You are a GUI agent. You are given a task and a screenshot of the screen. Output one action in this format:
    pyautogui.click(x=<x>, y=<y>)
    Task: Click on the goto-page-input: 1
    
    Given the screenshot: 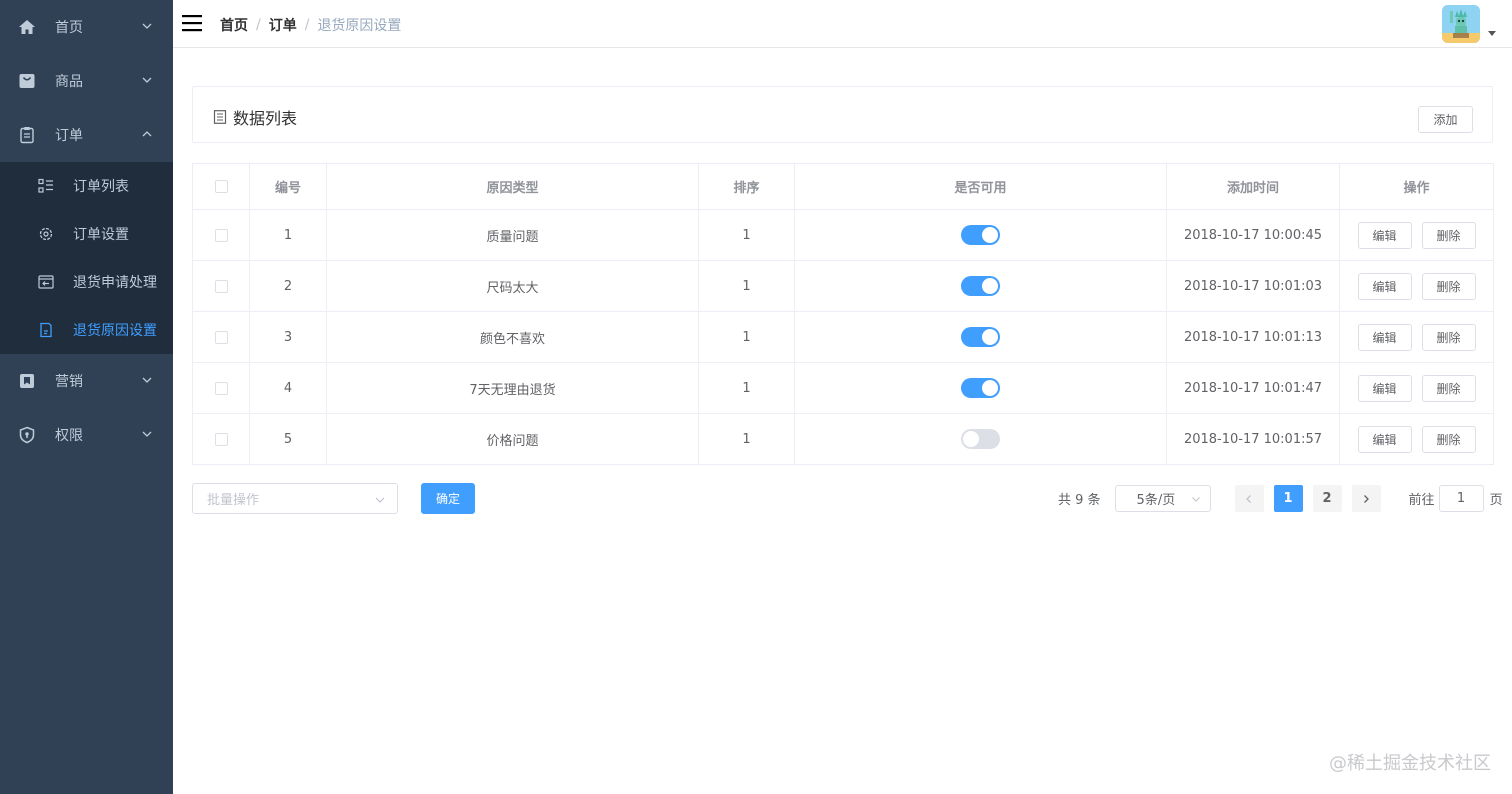 What is the action you would take?
    pyautogui.click(x=1461, y=498)
    